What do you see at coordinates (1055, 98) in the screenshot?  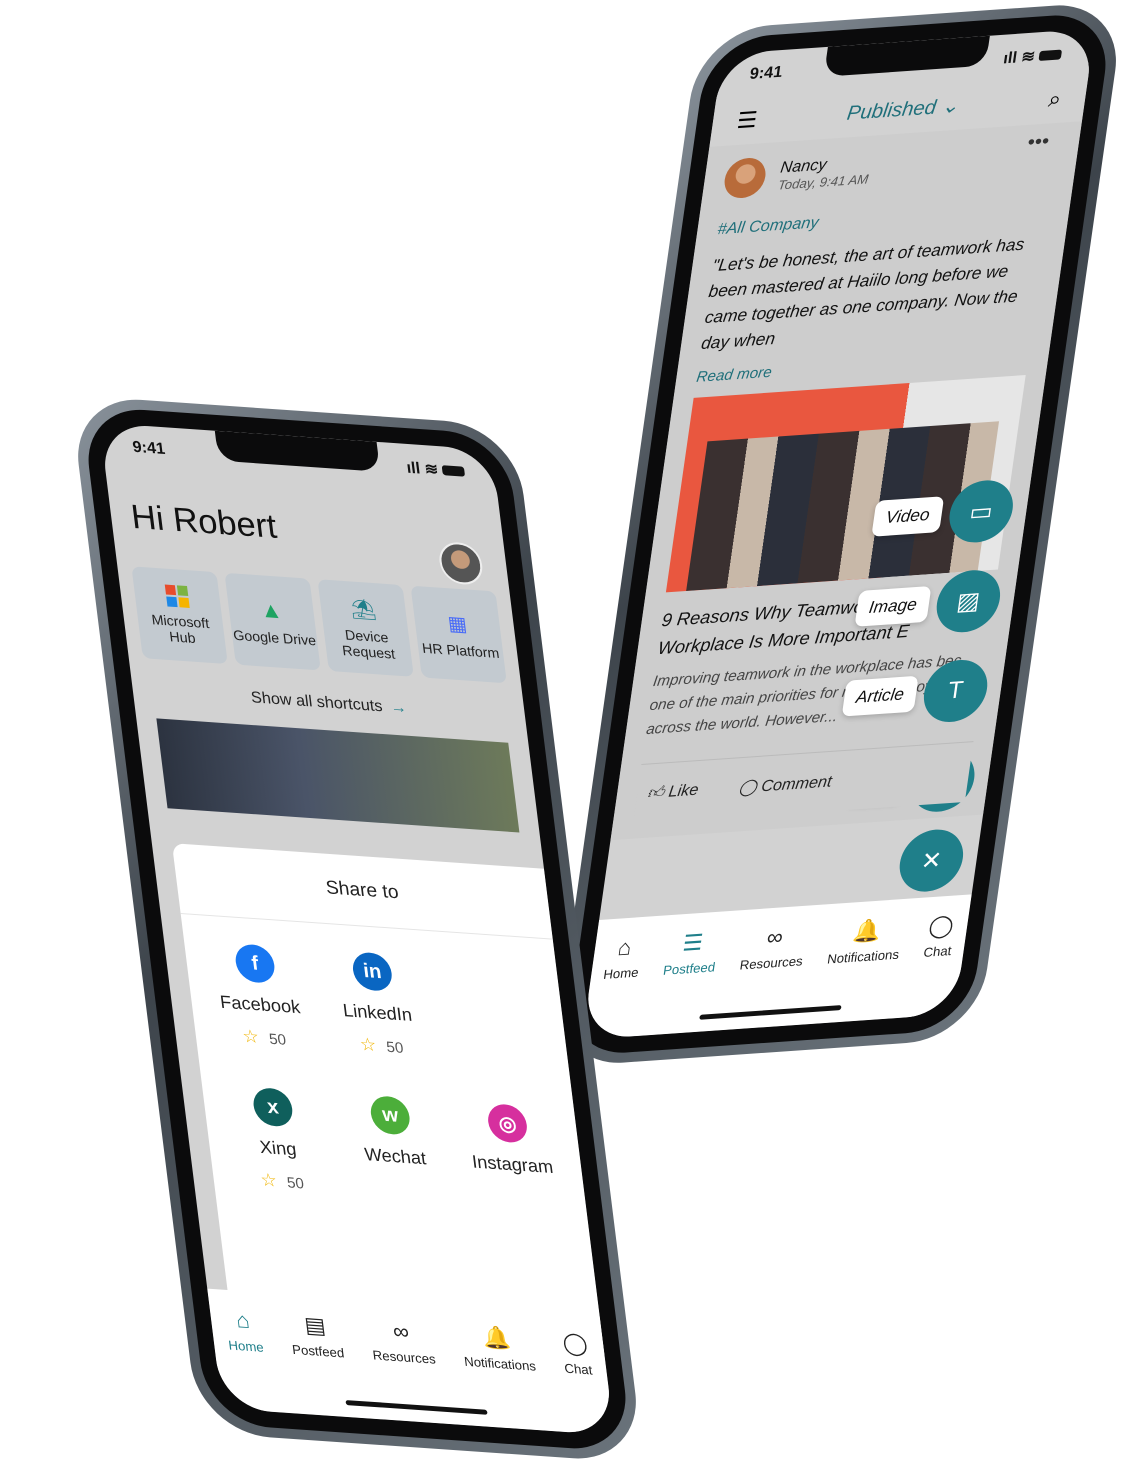 I see `search-icon: ⌕` at bounding box center [1055, 98].